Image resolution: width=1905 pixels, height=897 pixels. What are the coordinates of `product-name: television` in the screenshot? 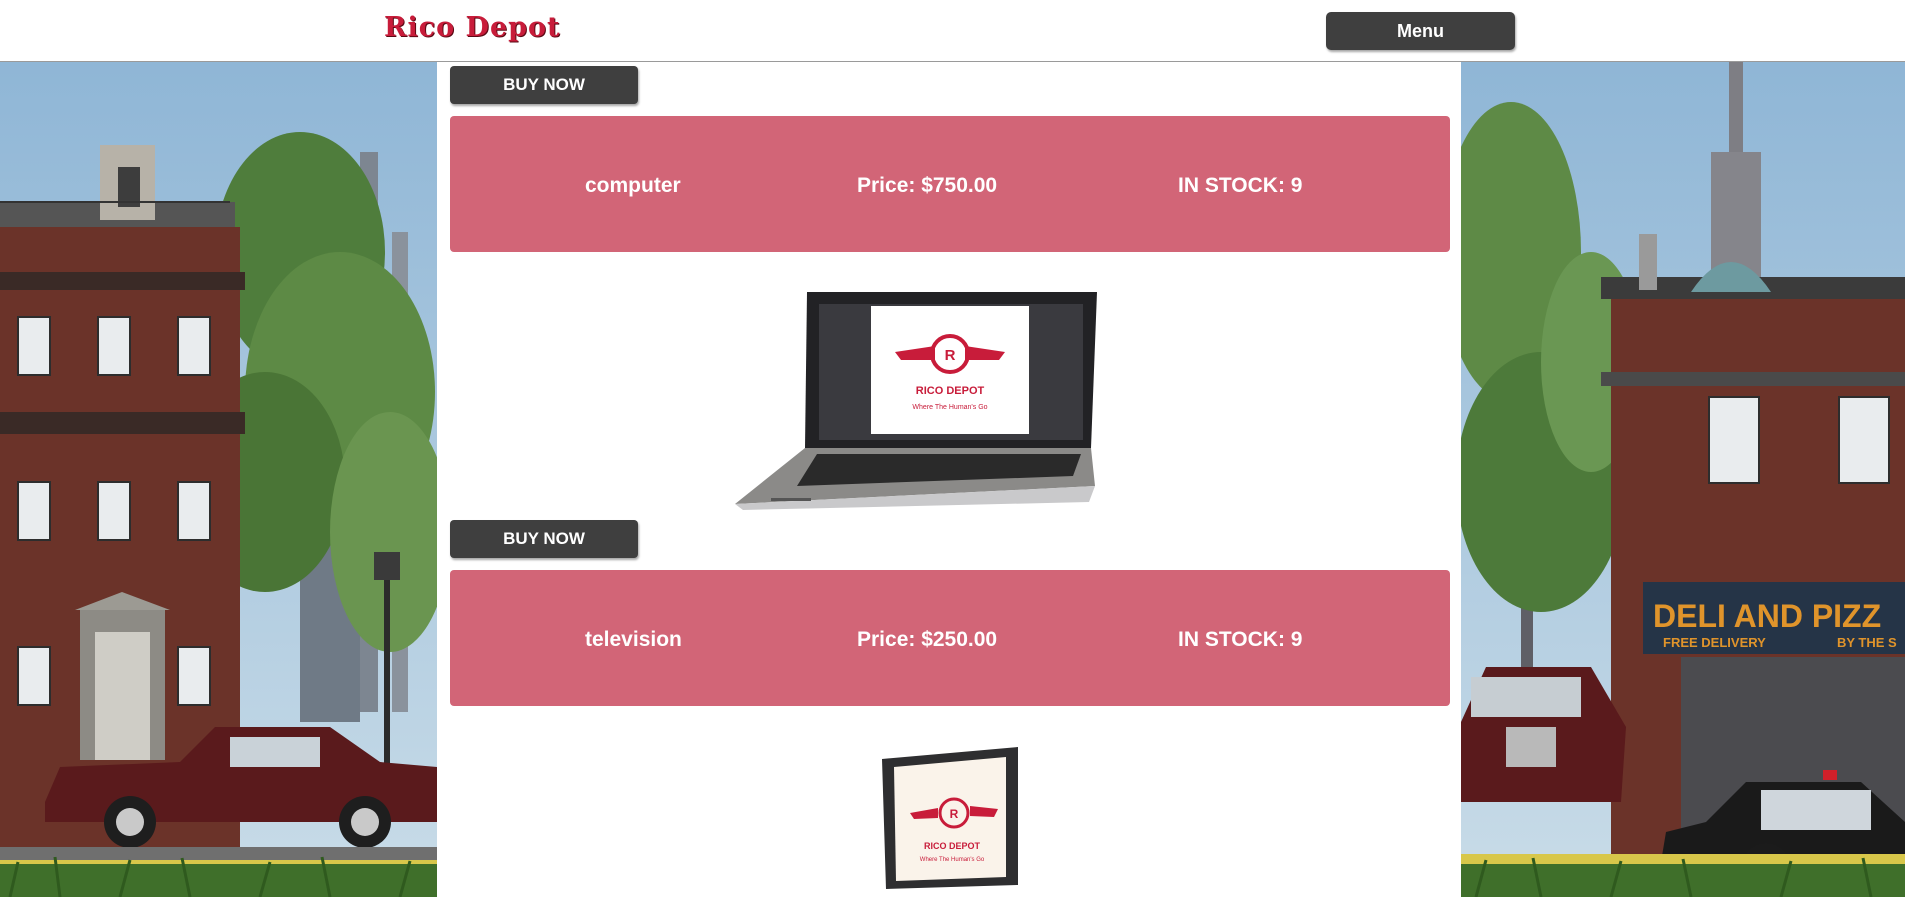 It's located at (633, 639).